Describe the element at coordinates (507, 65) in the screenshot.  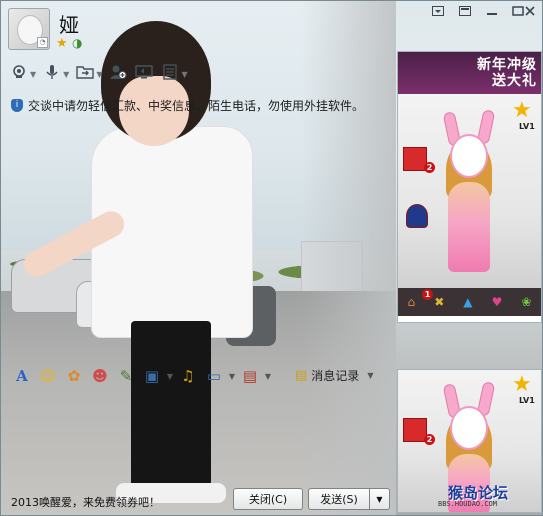
I see `ad-title-line1: 新年冲级` at that location.